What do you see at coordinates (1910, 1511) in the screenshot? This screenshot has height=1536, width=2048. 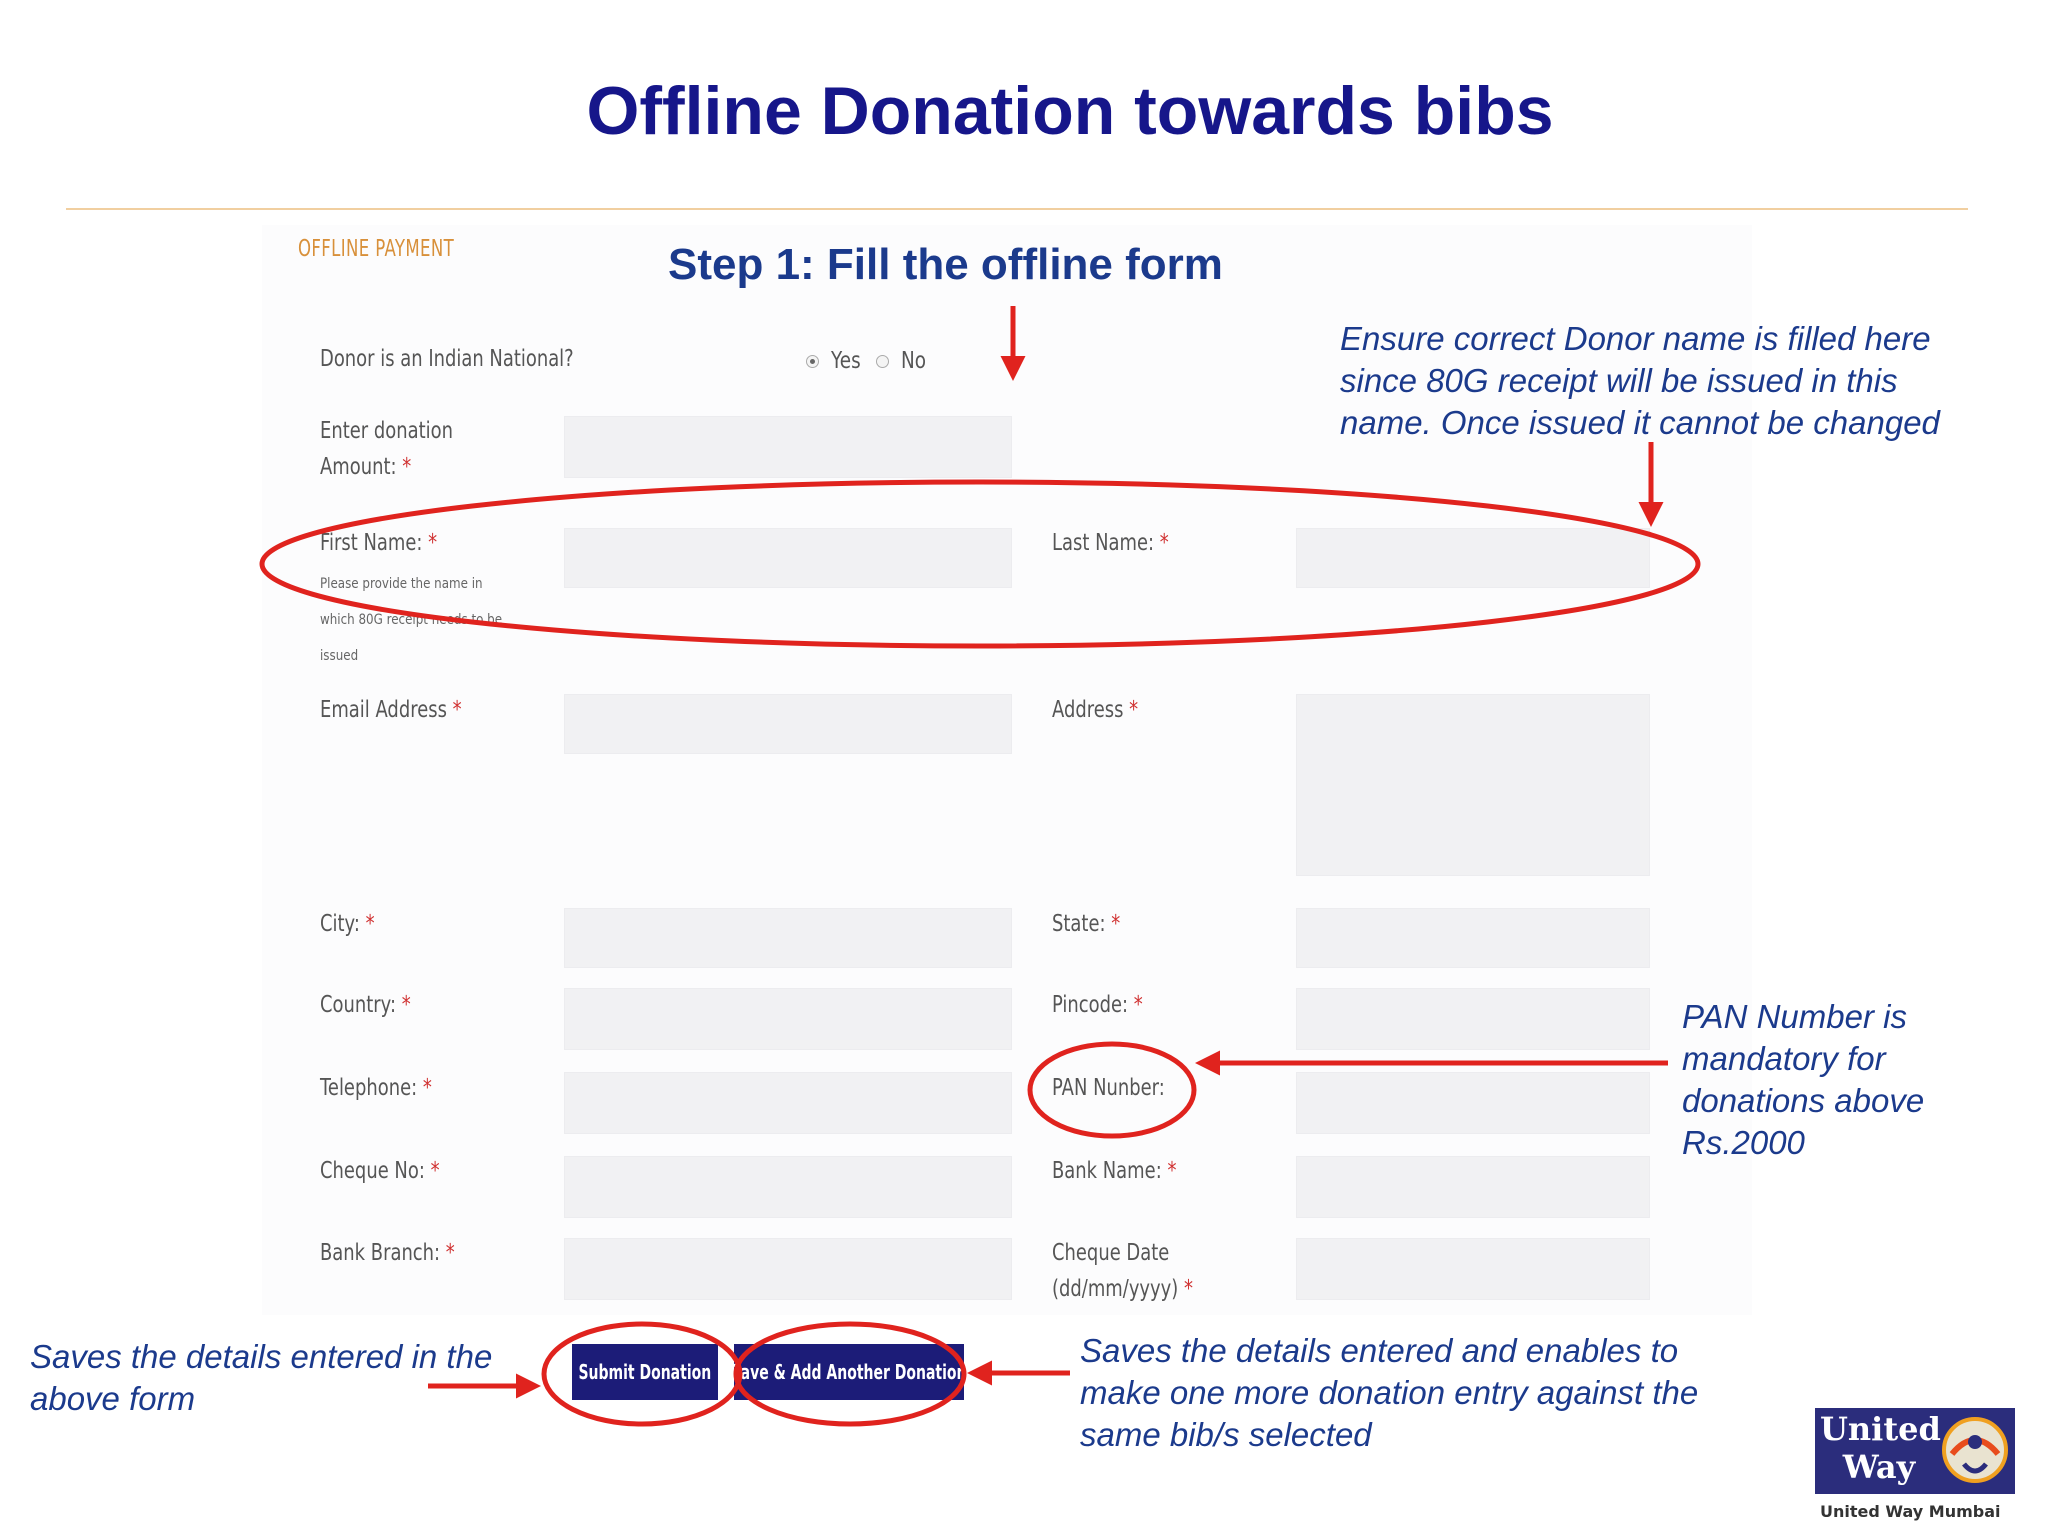 I see `logo-caption: United Way Mumbai` at bounding box center [1910, 1511].